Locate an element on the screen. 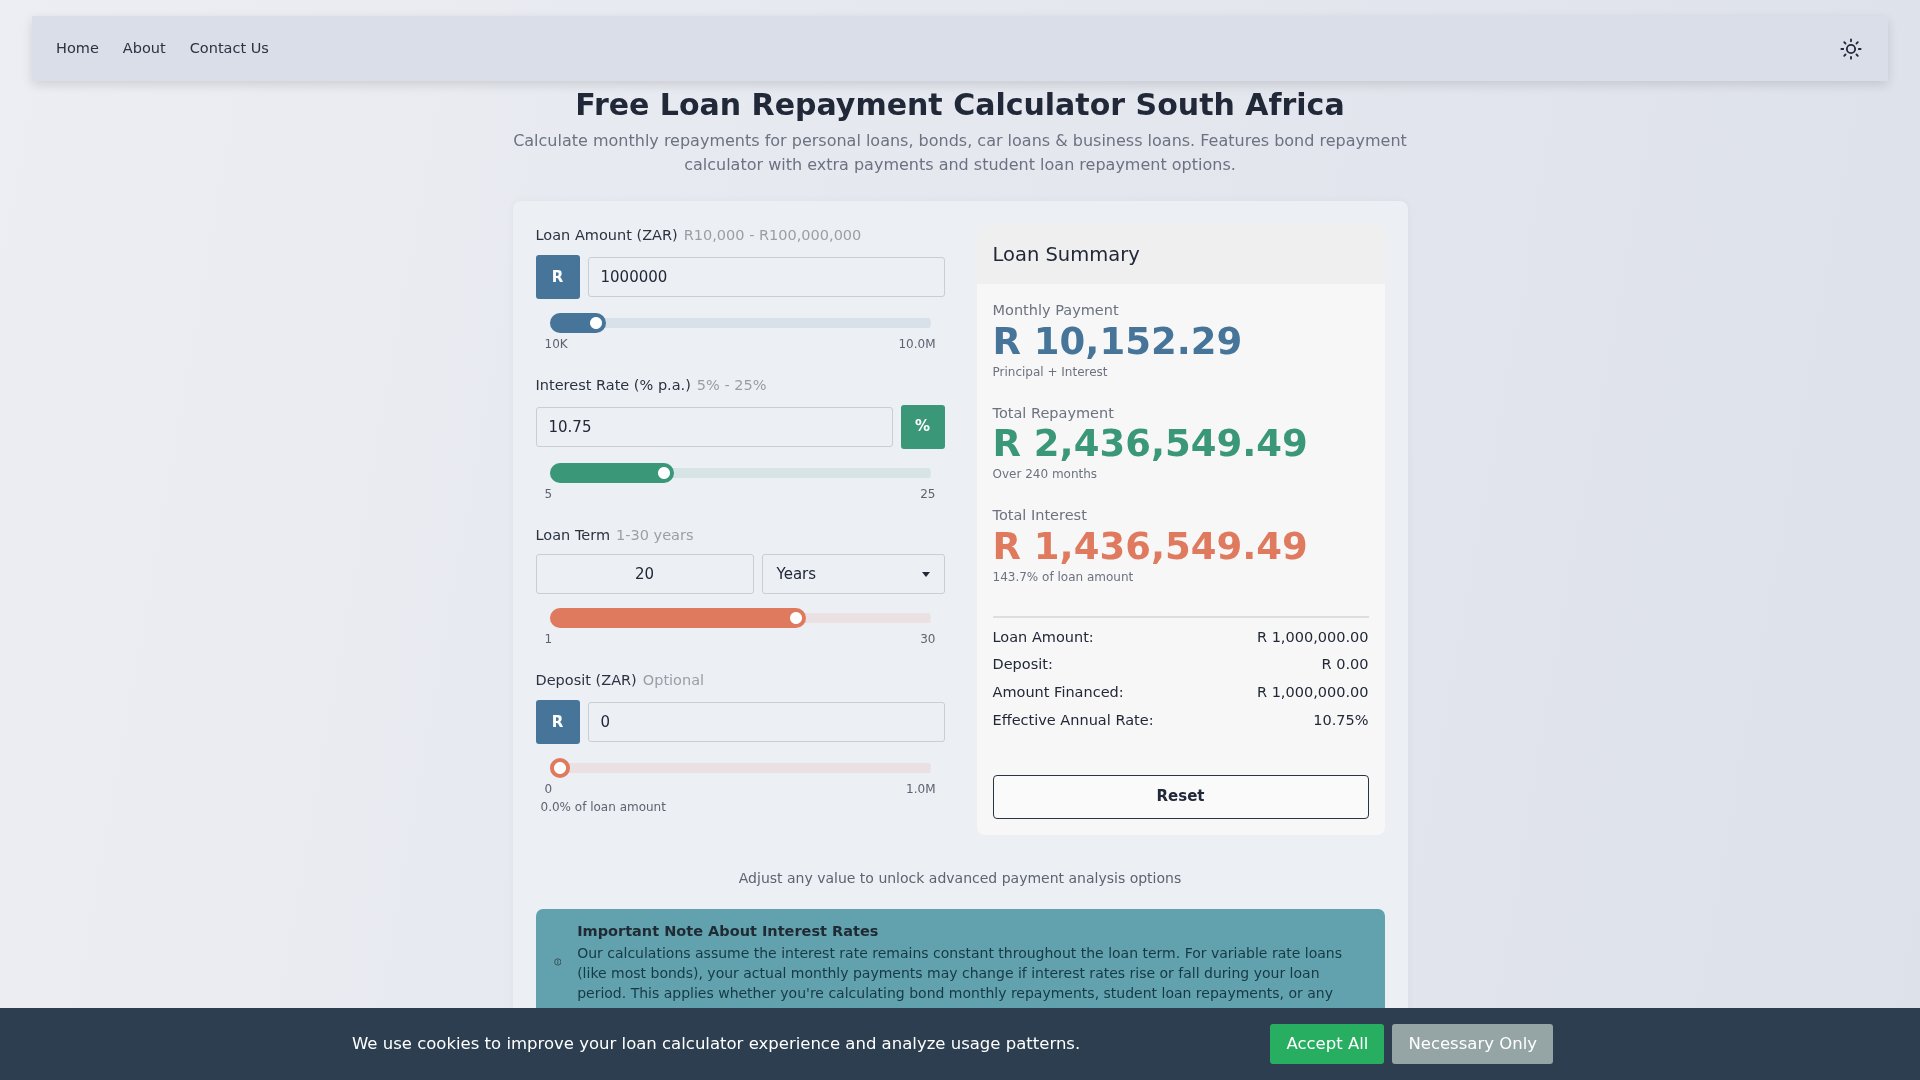 This screenshot has height=1080, width=1920. slider-min-label: 5 is located at coordinates (548, 494).